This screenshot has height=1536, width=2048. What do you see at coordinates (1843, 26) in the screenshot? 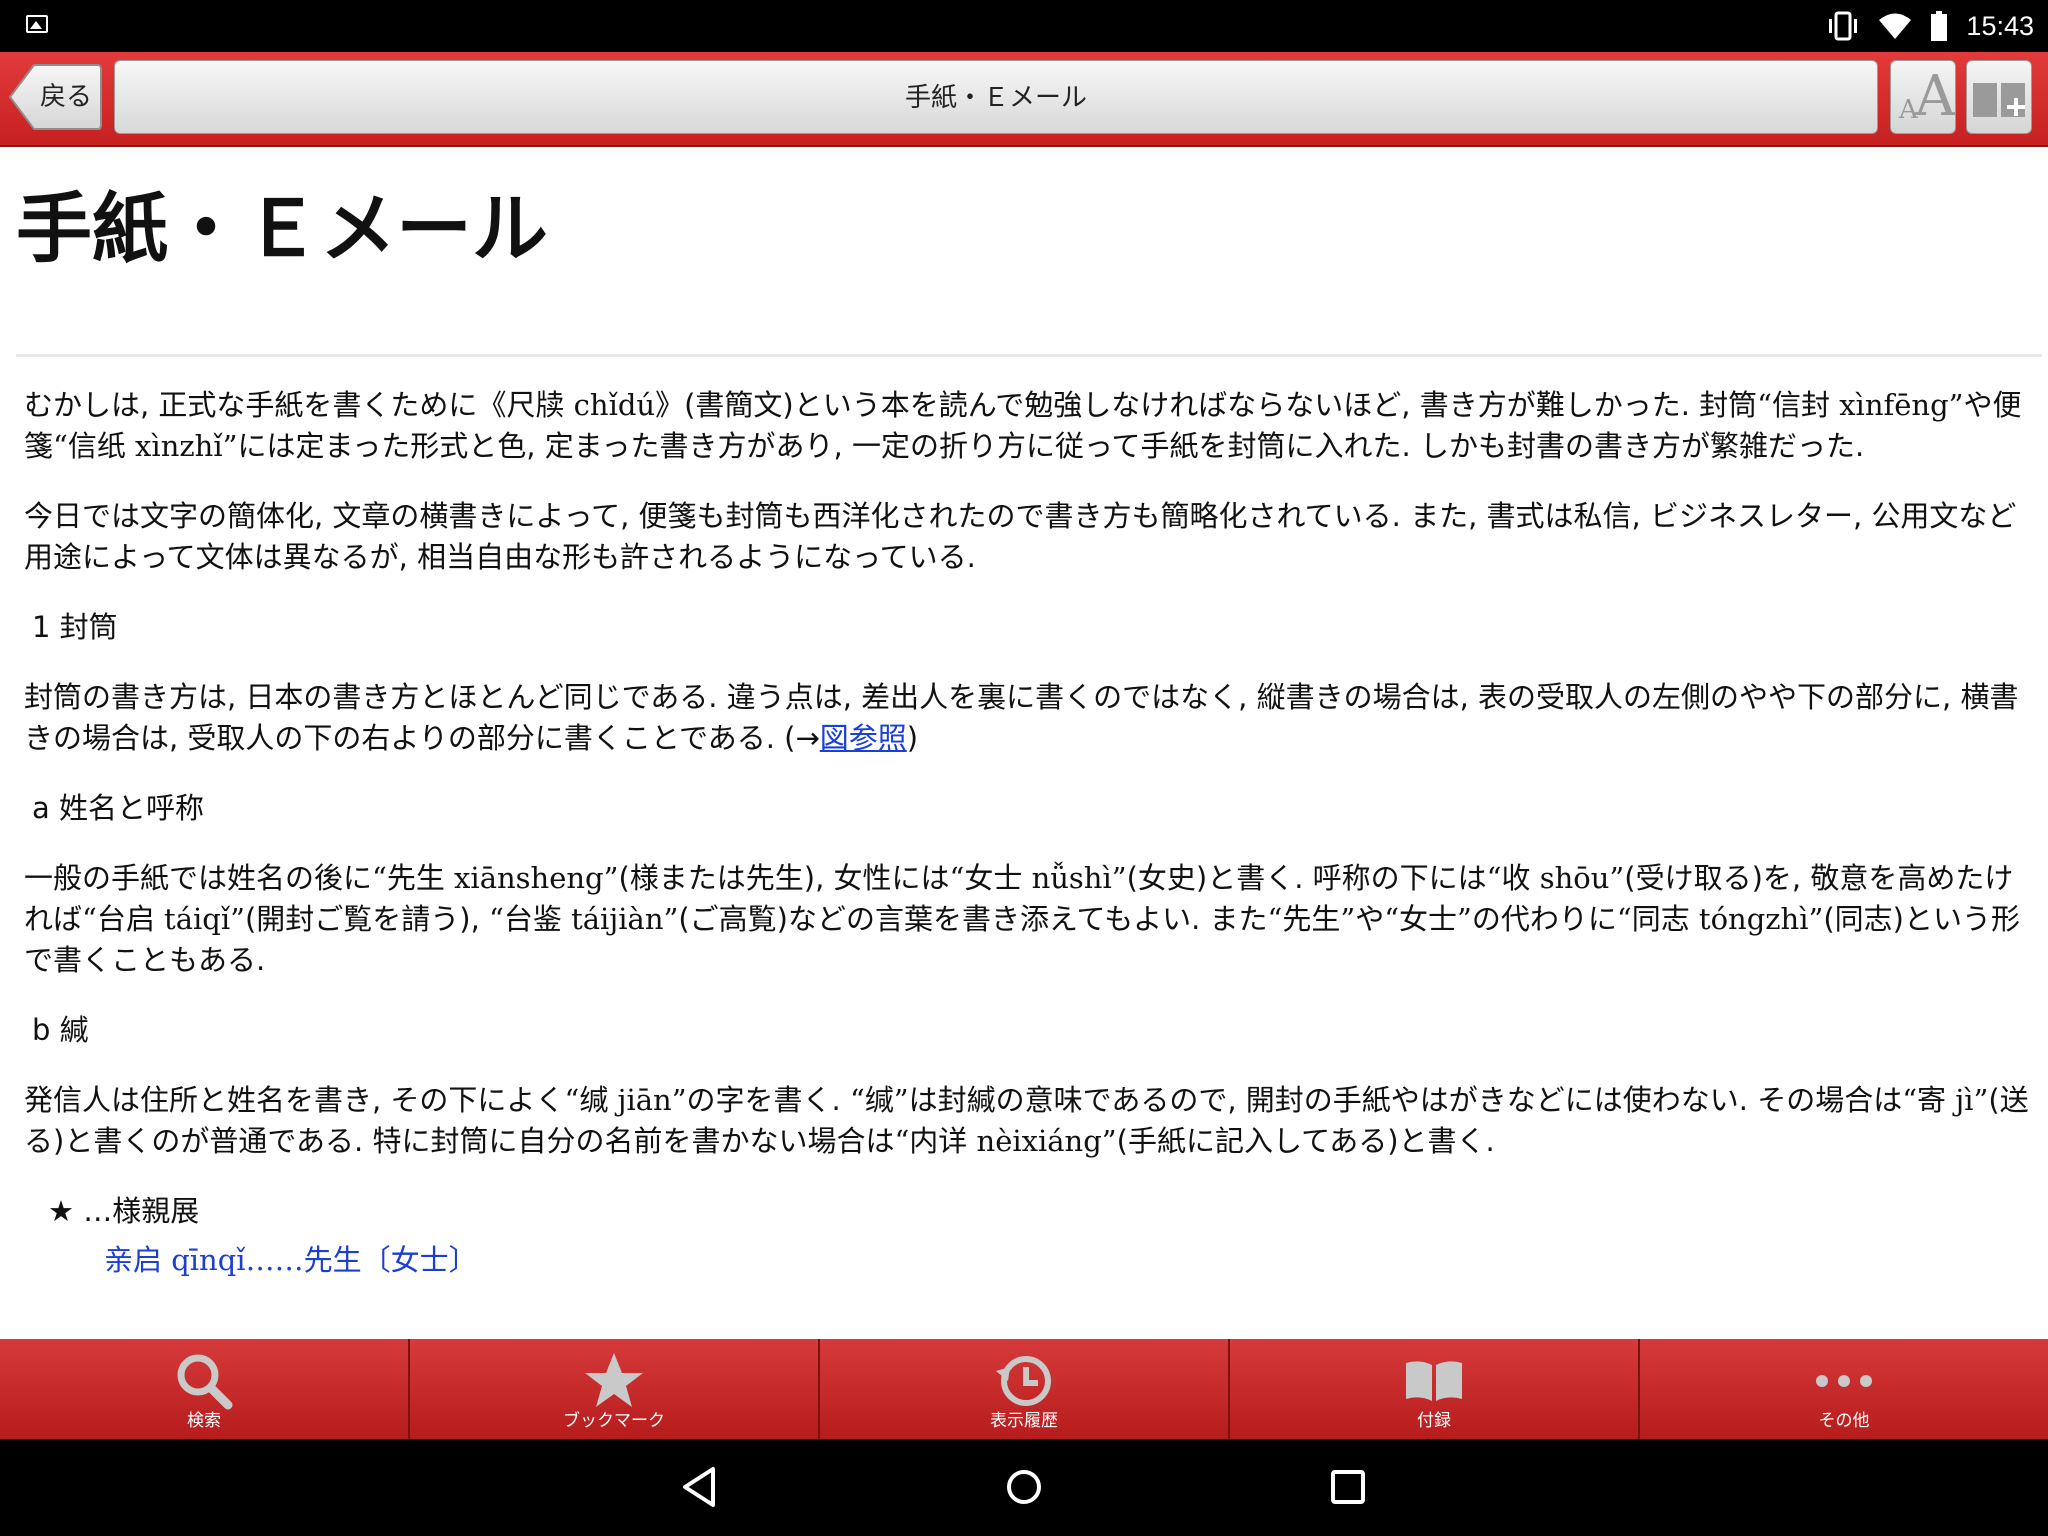
I see `vibrate-icon` at bounding box center [1843, 26].